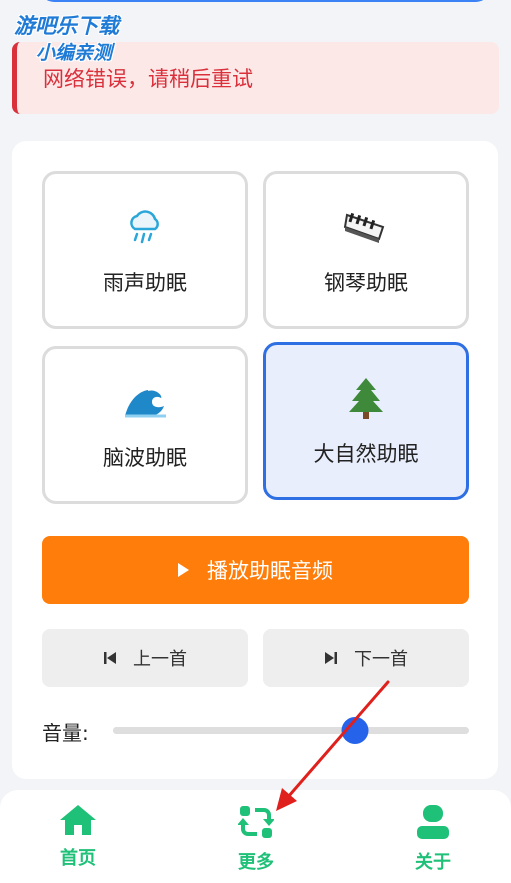  What do you see at coordinates (256, 862) in the screenshot?
I see `tab-more-label: 更多` at bounding box center [256, 862].